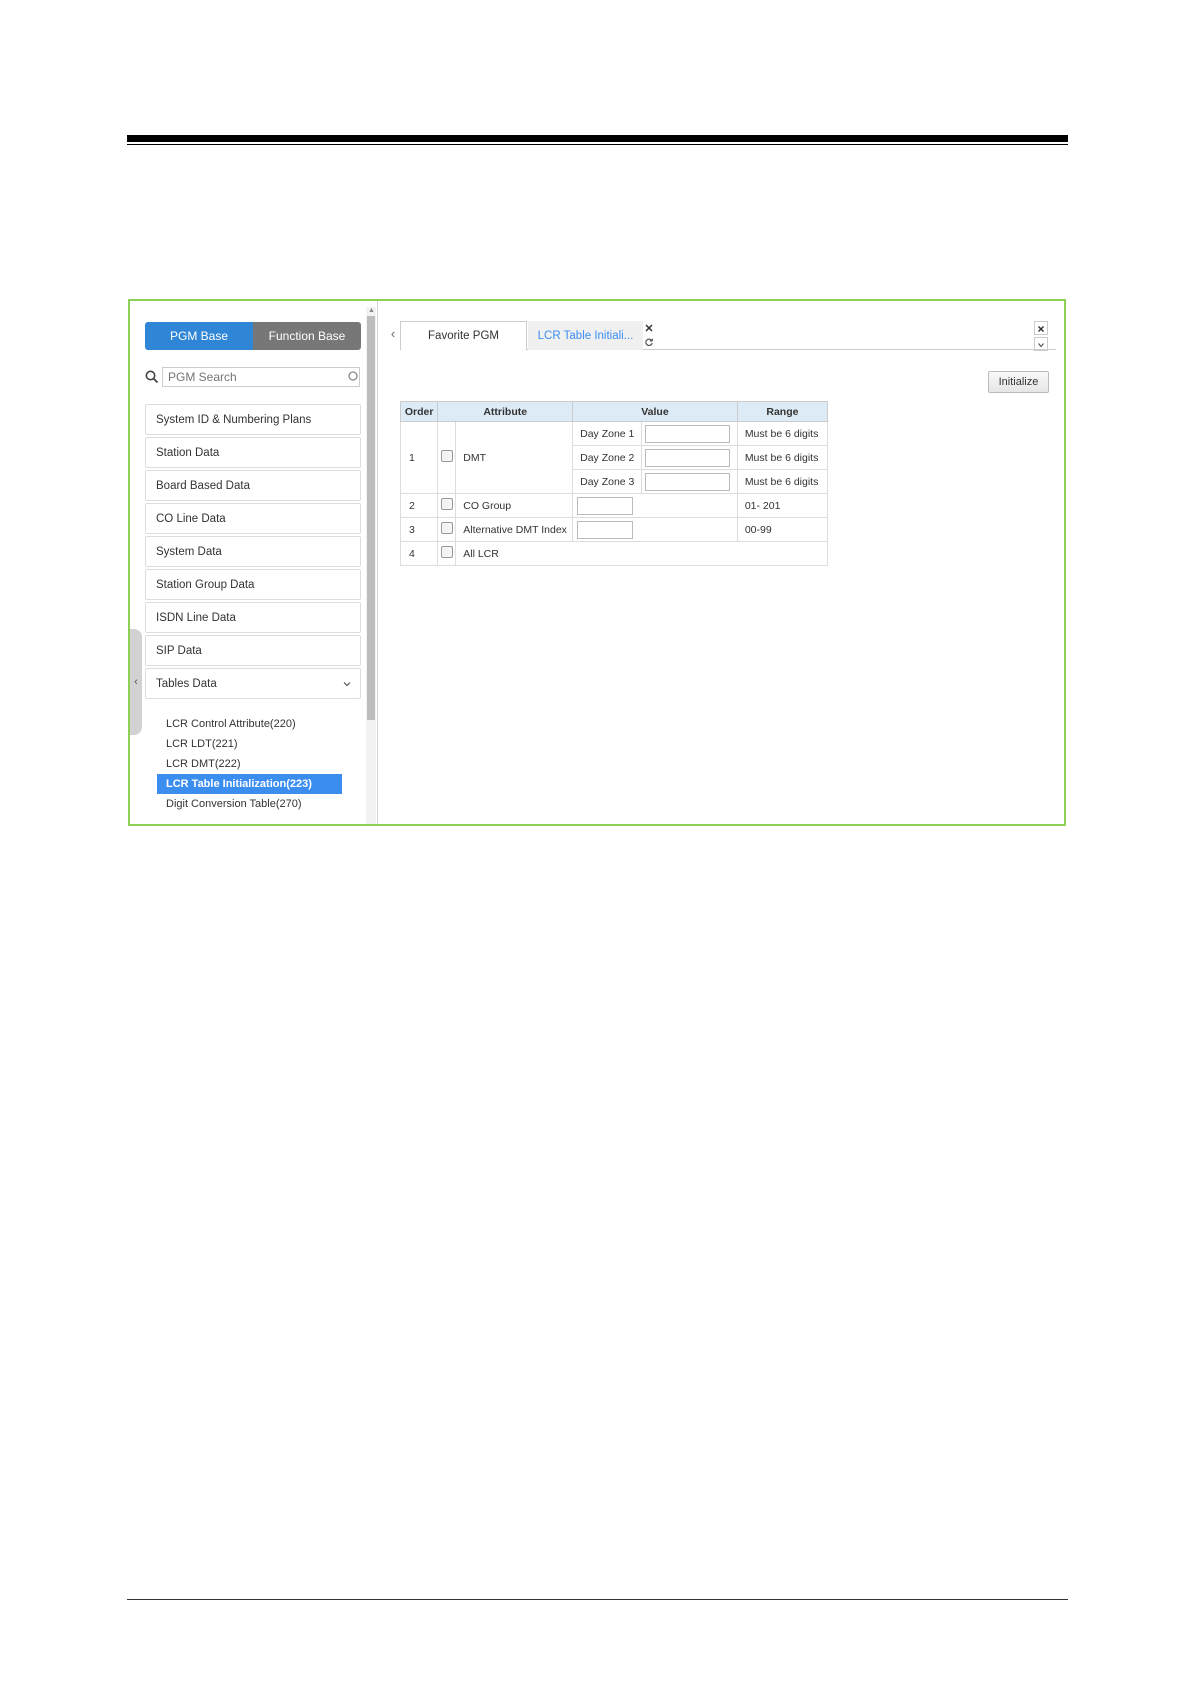 The width and height of the screenshot is (1191, 1684). What do you see at coordinates (419, 529) in the screenshot?
I see `order-cell: 3` at bounding box center [419, 529].